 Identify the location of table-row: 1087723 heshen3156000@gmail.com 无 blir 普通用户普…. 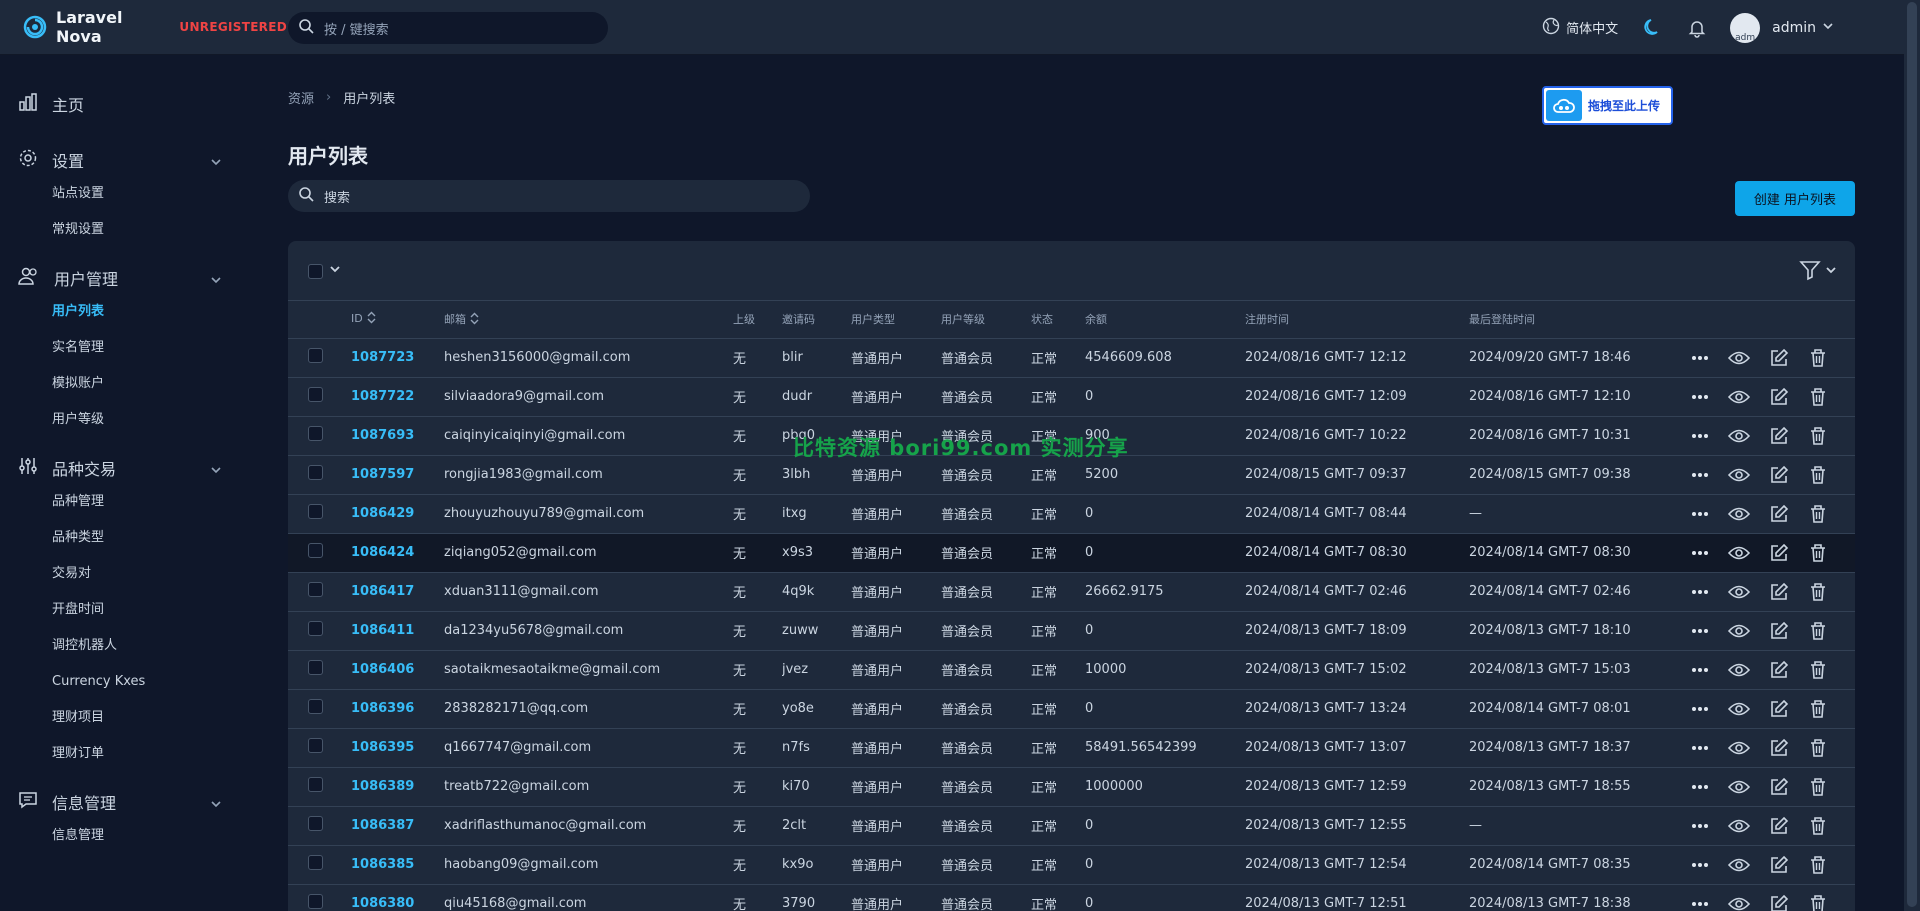
(1071, 358).